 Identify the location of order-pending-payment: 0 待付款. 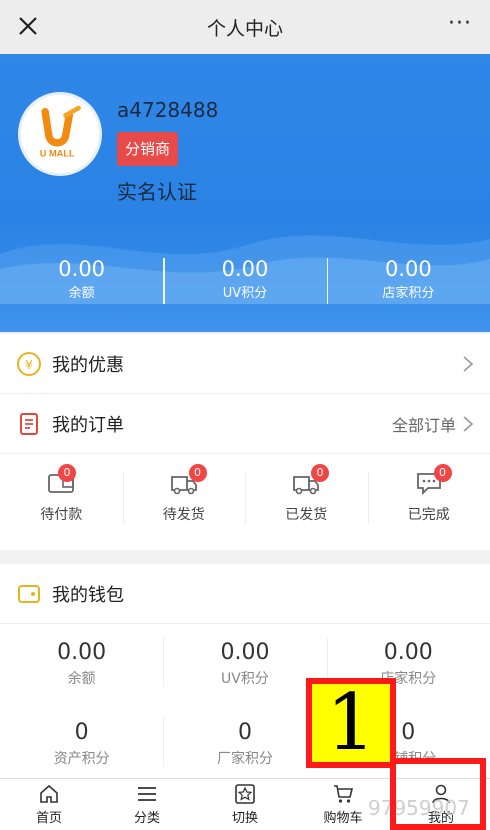
(61, 507).